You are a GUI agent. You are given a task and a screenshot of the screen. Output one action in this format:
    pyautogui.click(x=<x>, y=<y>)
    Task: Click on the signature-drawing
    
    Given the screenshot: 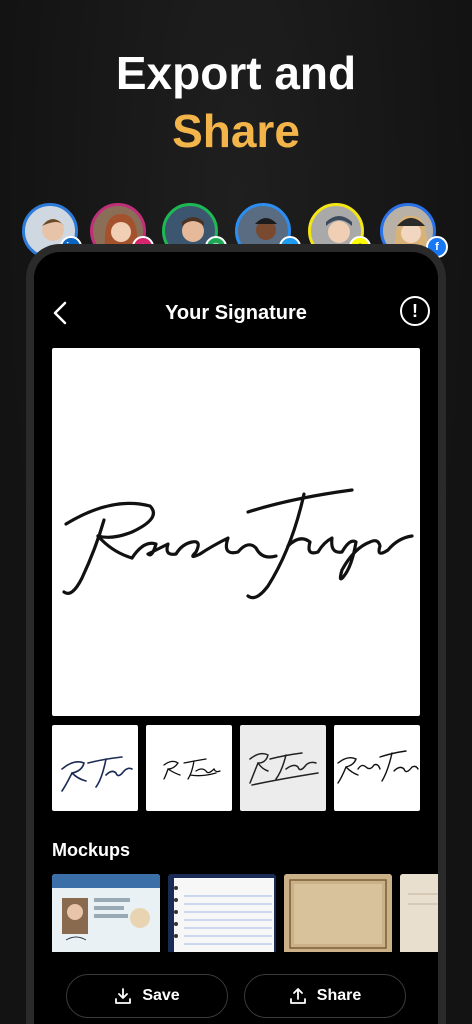 What is the action you would take?
    pyautogui.click(x=238, y=544)
    